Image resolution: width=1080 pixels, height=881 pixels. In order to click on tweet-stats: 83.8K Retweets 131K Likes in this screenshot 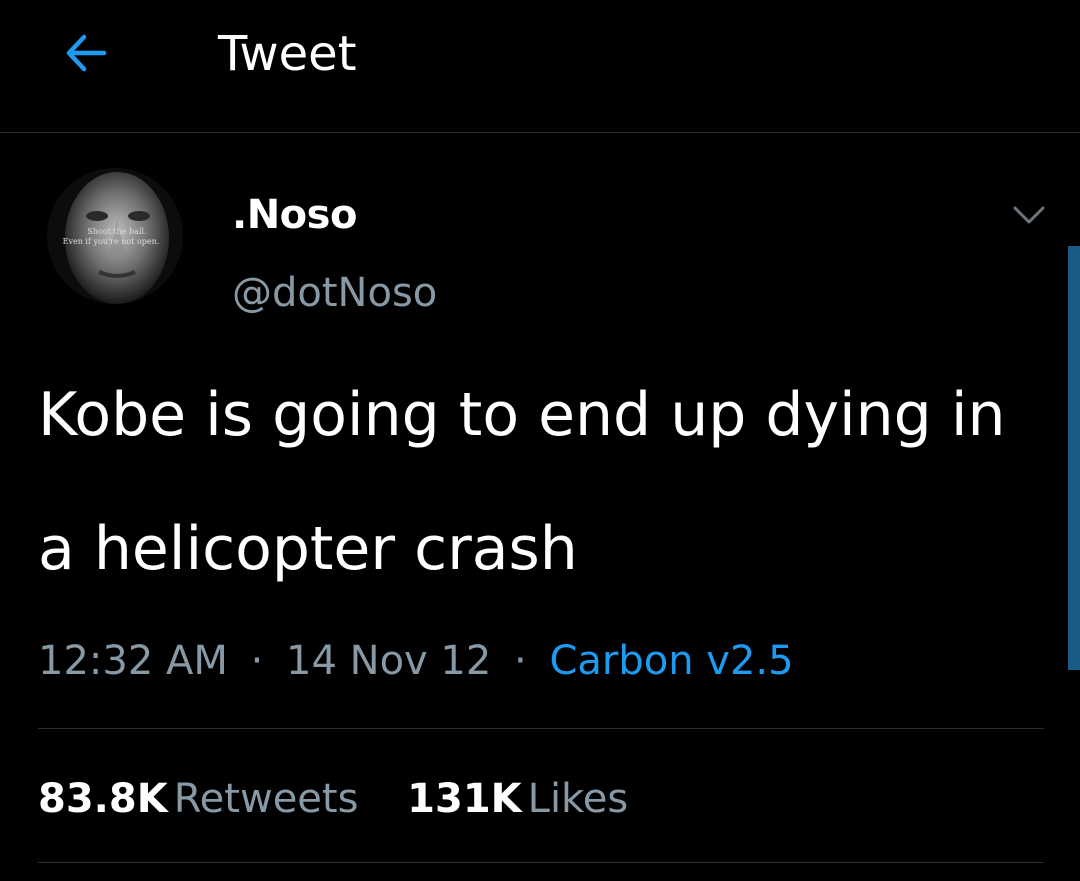, I will do `click(351, 799)`.